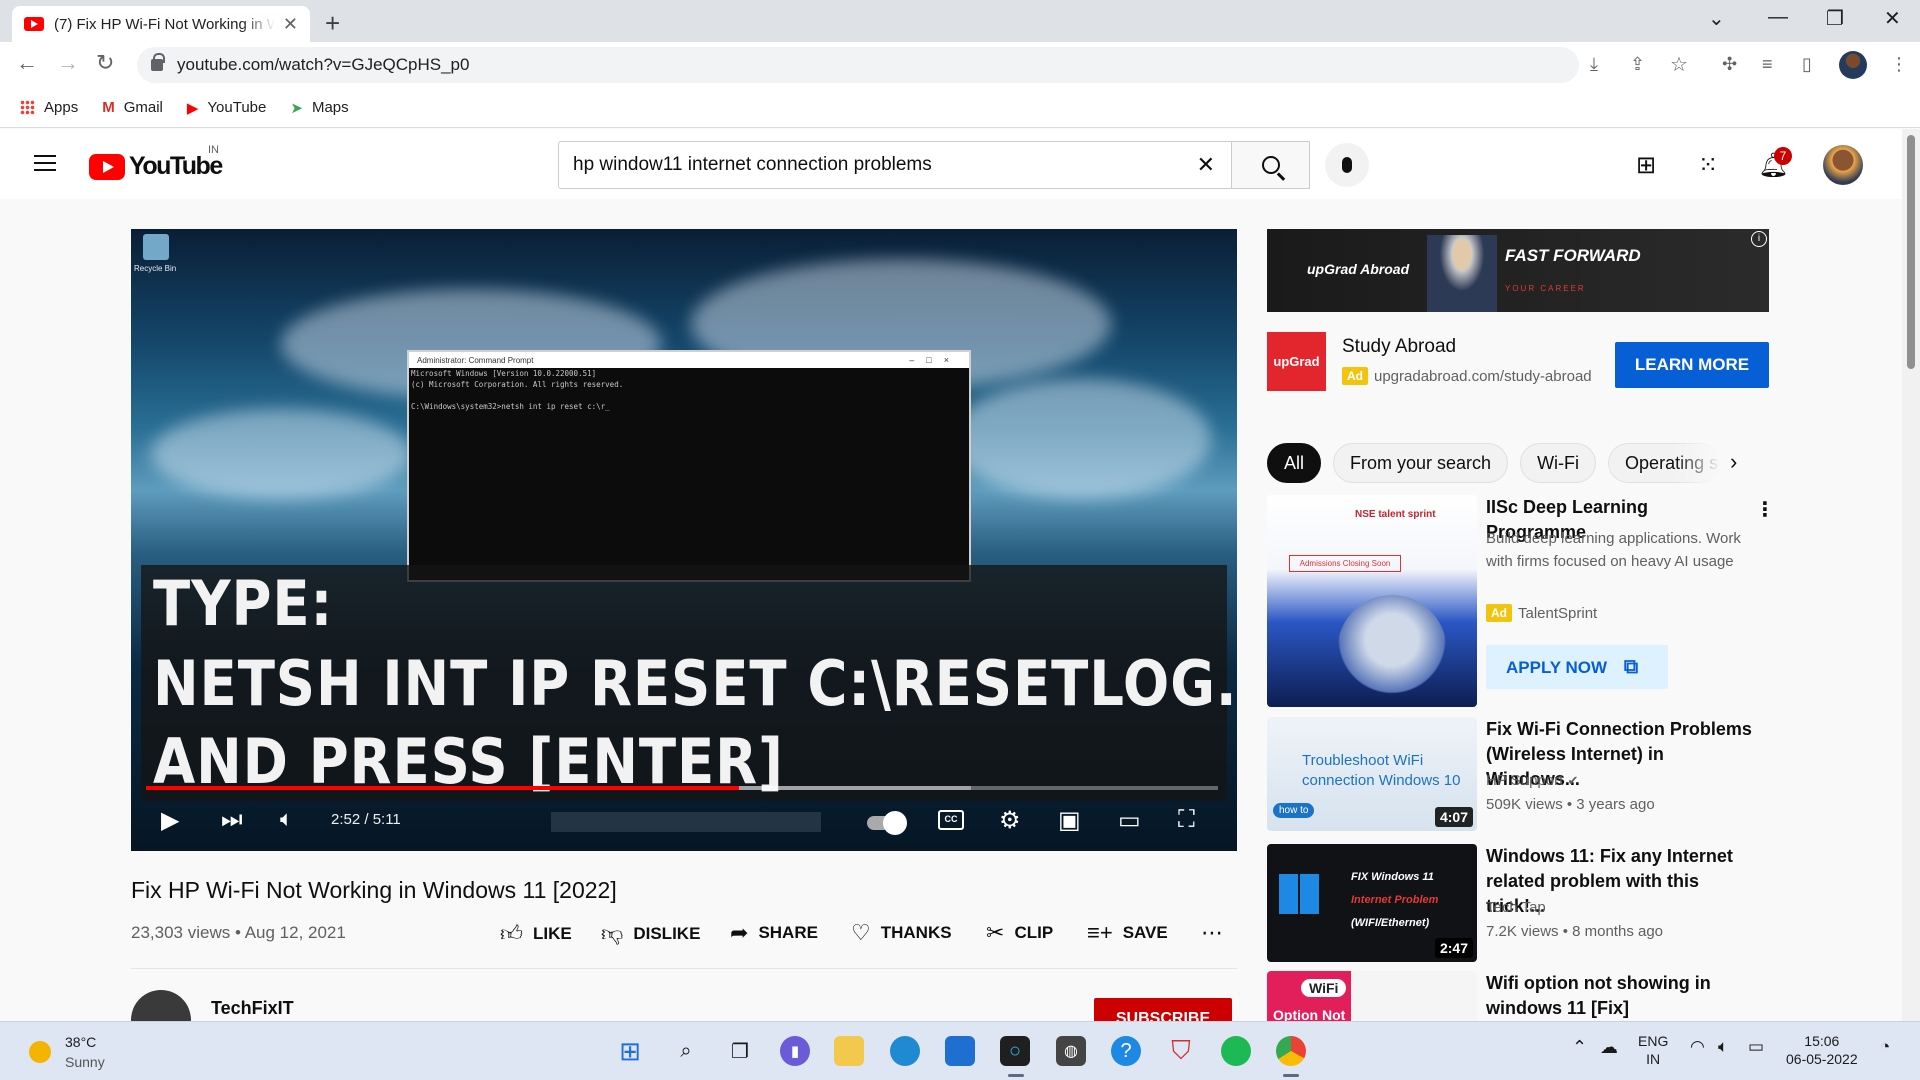 The height and width of the screenshot is (1080, 1920). Describe the element at coordinates (1579, 1047) in the screenshot. I see `show-hidden-icons-chevron-icon: ⌃` at that location.